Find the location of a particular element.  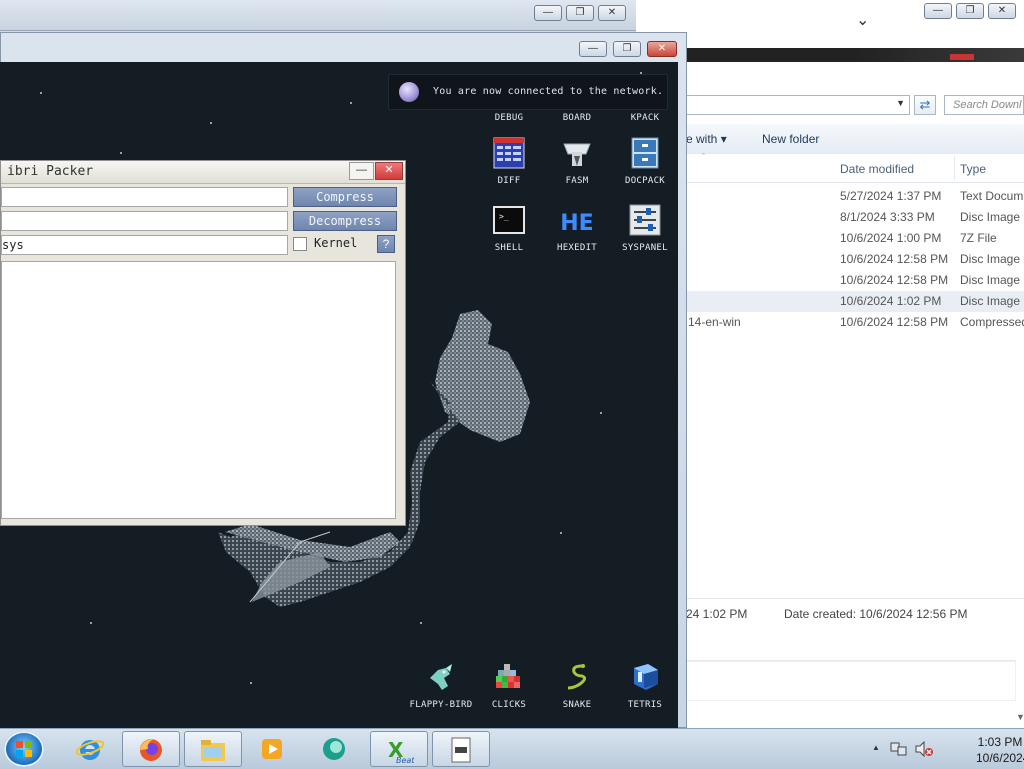

refresh-button: ⇄ is located at coordinates (925, 105).